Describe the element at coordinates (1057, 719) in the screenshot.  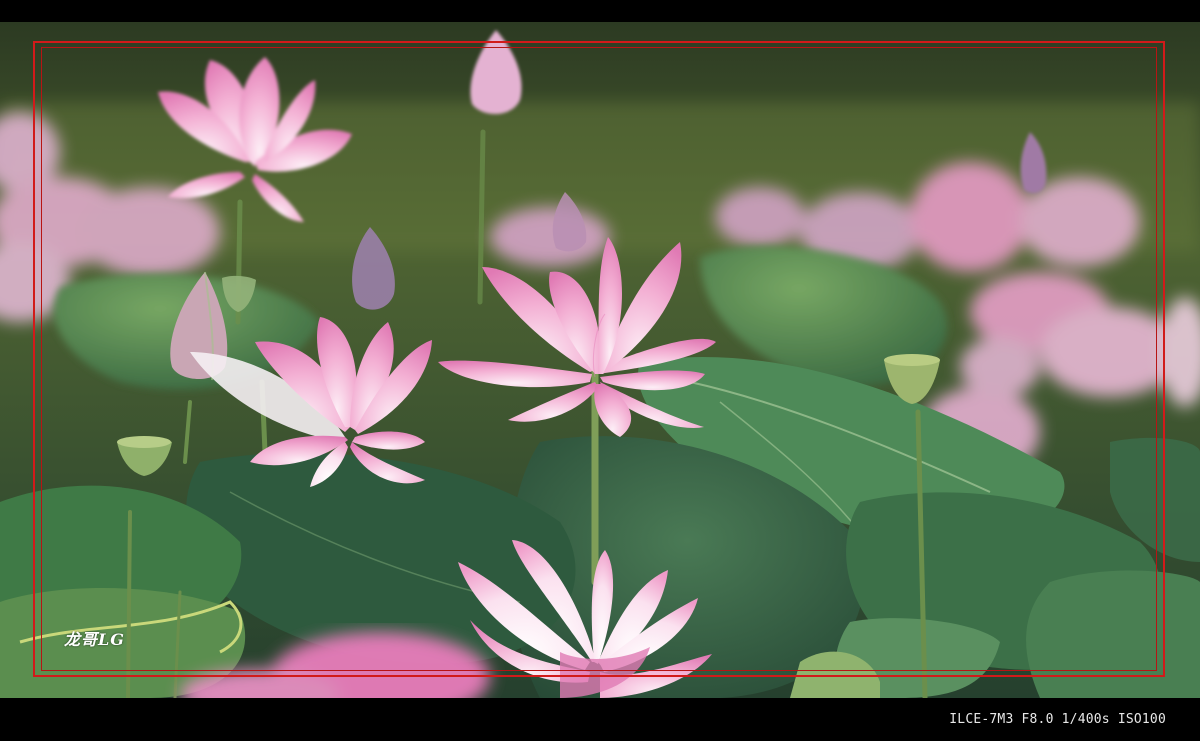
I see `exif-caption: ILCE-7M3 F8.0 1/400s ISO100` at that location.